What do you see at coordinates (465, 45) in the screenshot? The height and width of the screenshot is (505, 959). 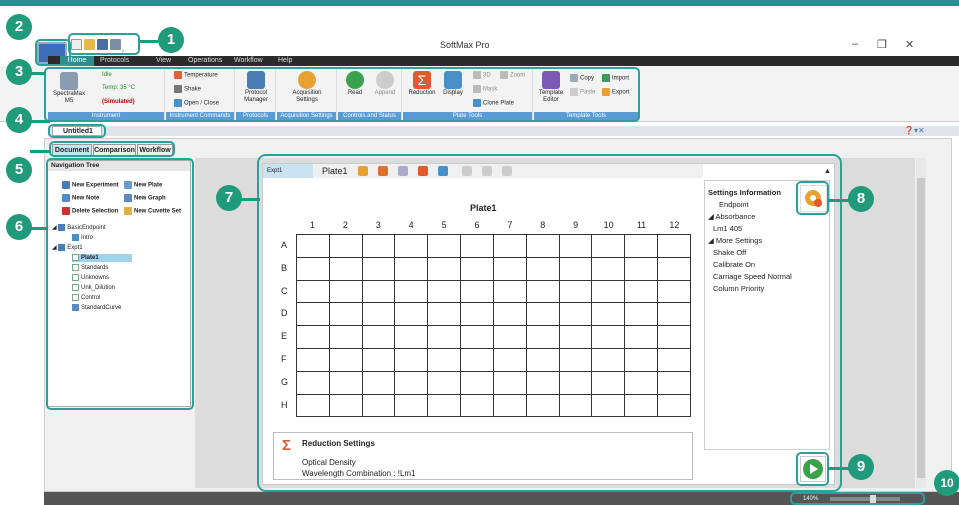 I see `window-title: SoftMax Pro` at bounding box center [465, 45].